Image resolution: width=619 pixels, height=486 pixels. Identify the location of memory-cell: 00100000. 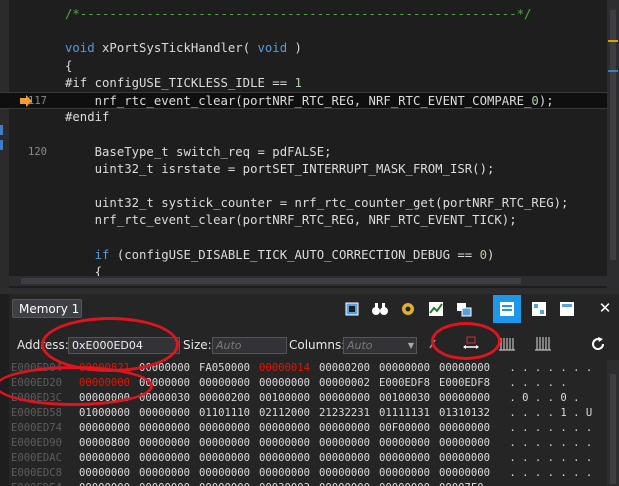
(284, 398).